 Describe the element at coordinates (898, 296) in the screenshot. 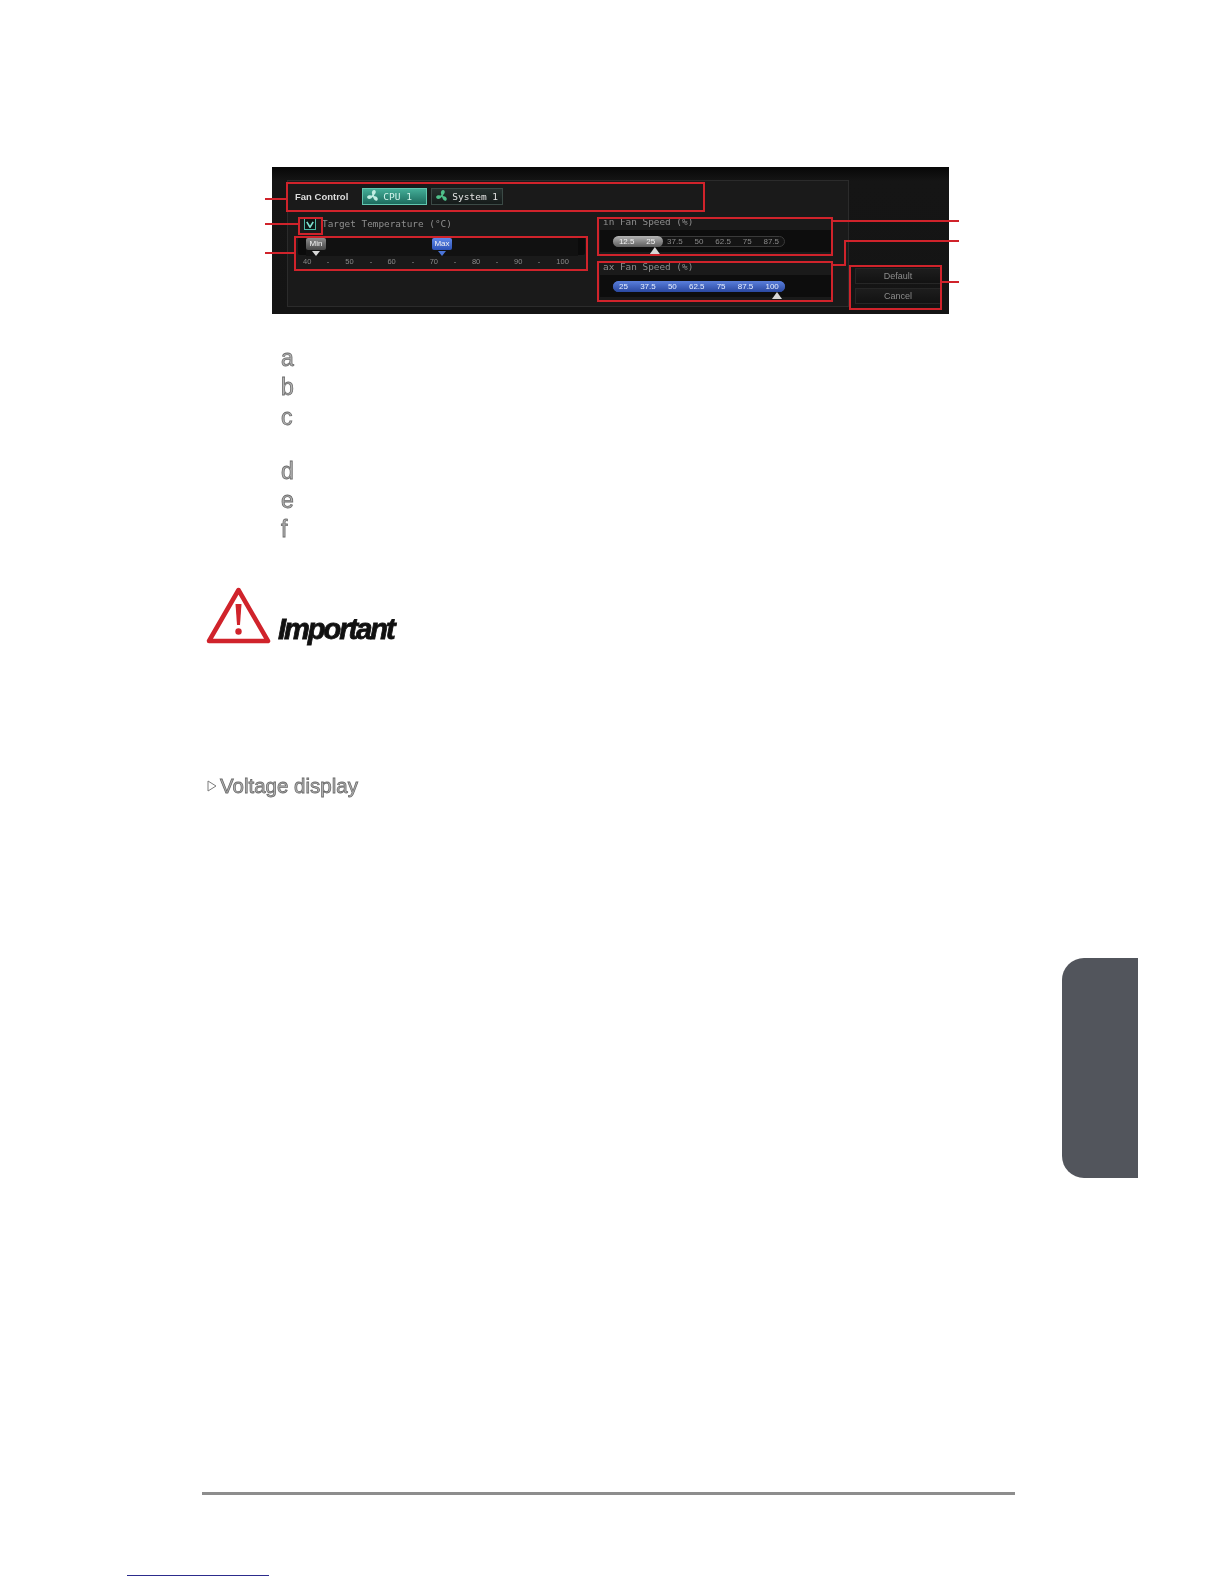

I see `panel-button: Cancel` at that location.